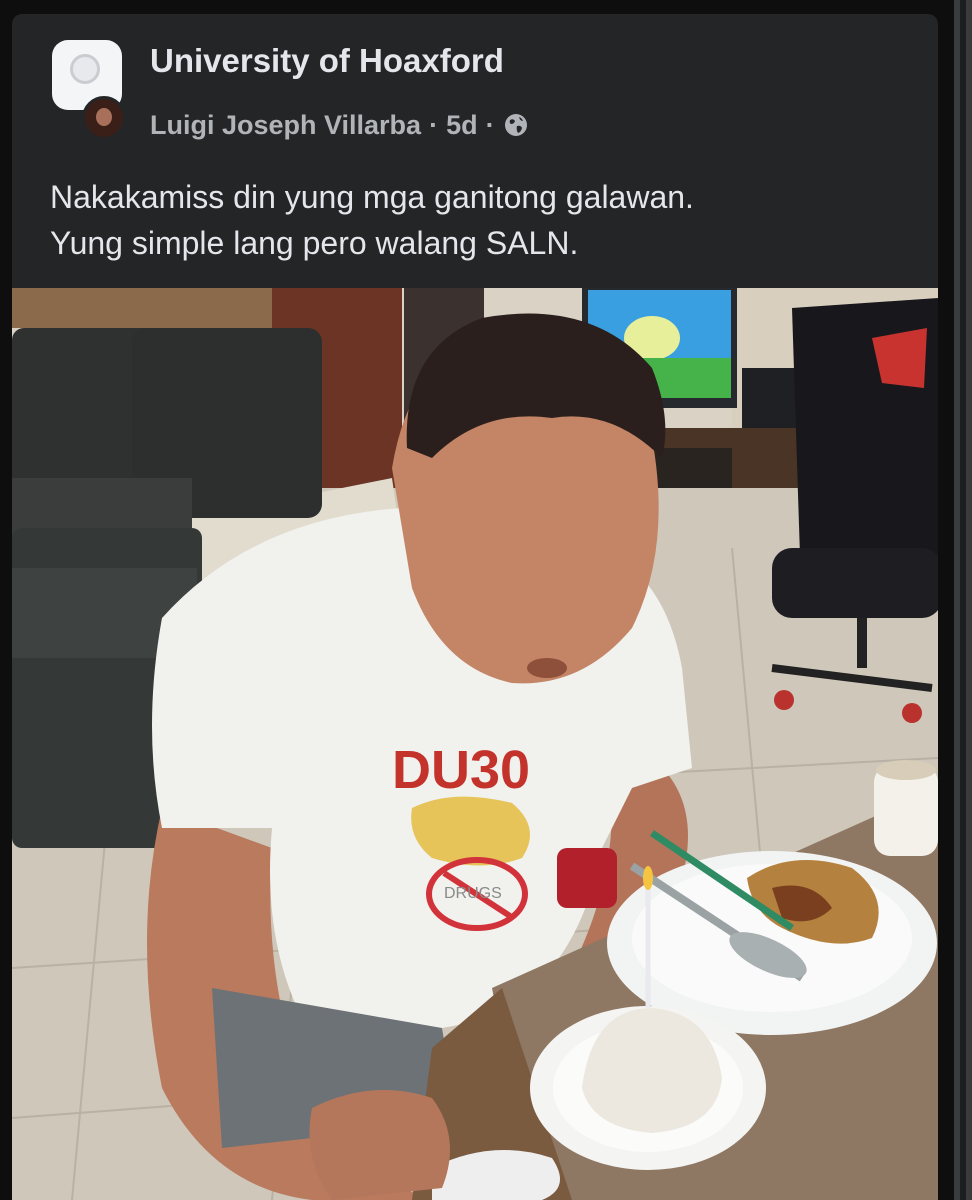 The image size is (972, 1200). I want to click on post-meta: Luigi Joseph Villarba · 5d ·, so click(339, 125).